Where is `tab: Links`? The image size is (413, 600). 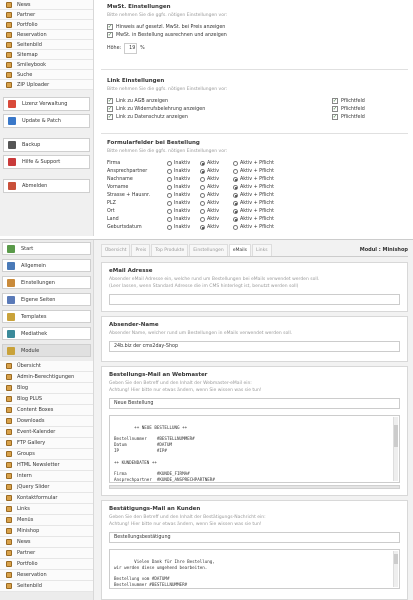 tab: Links is located at coordinates (262, 250).